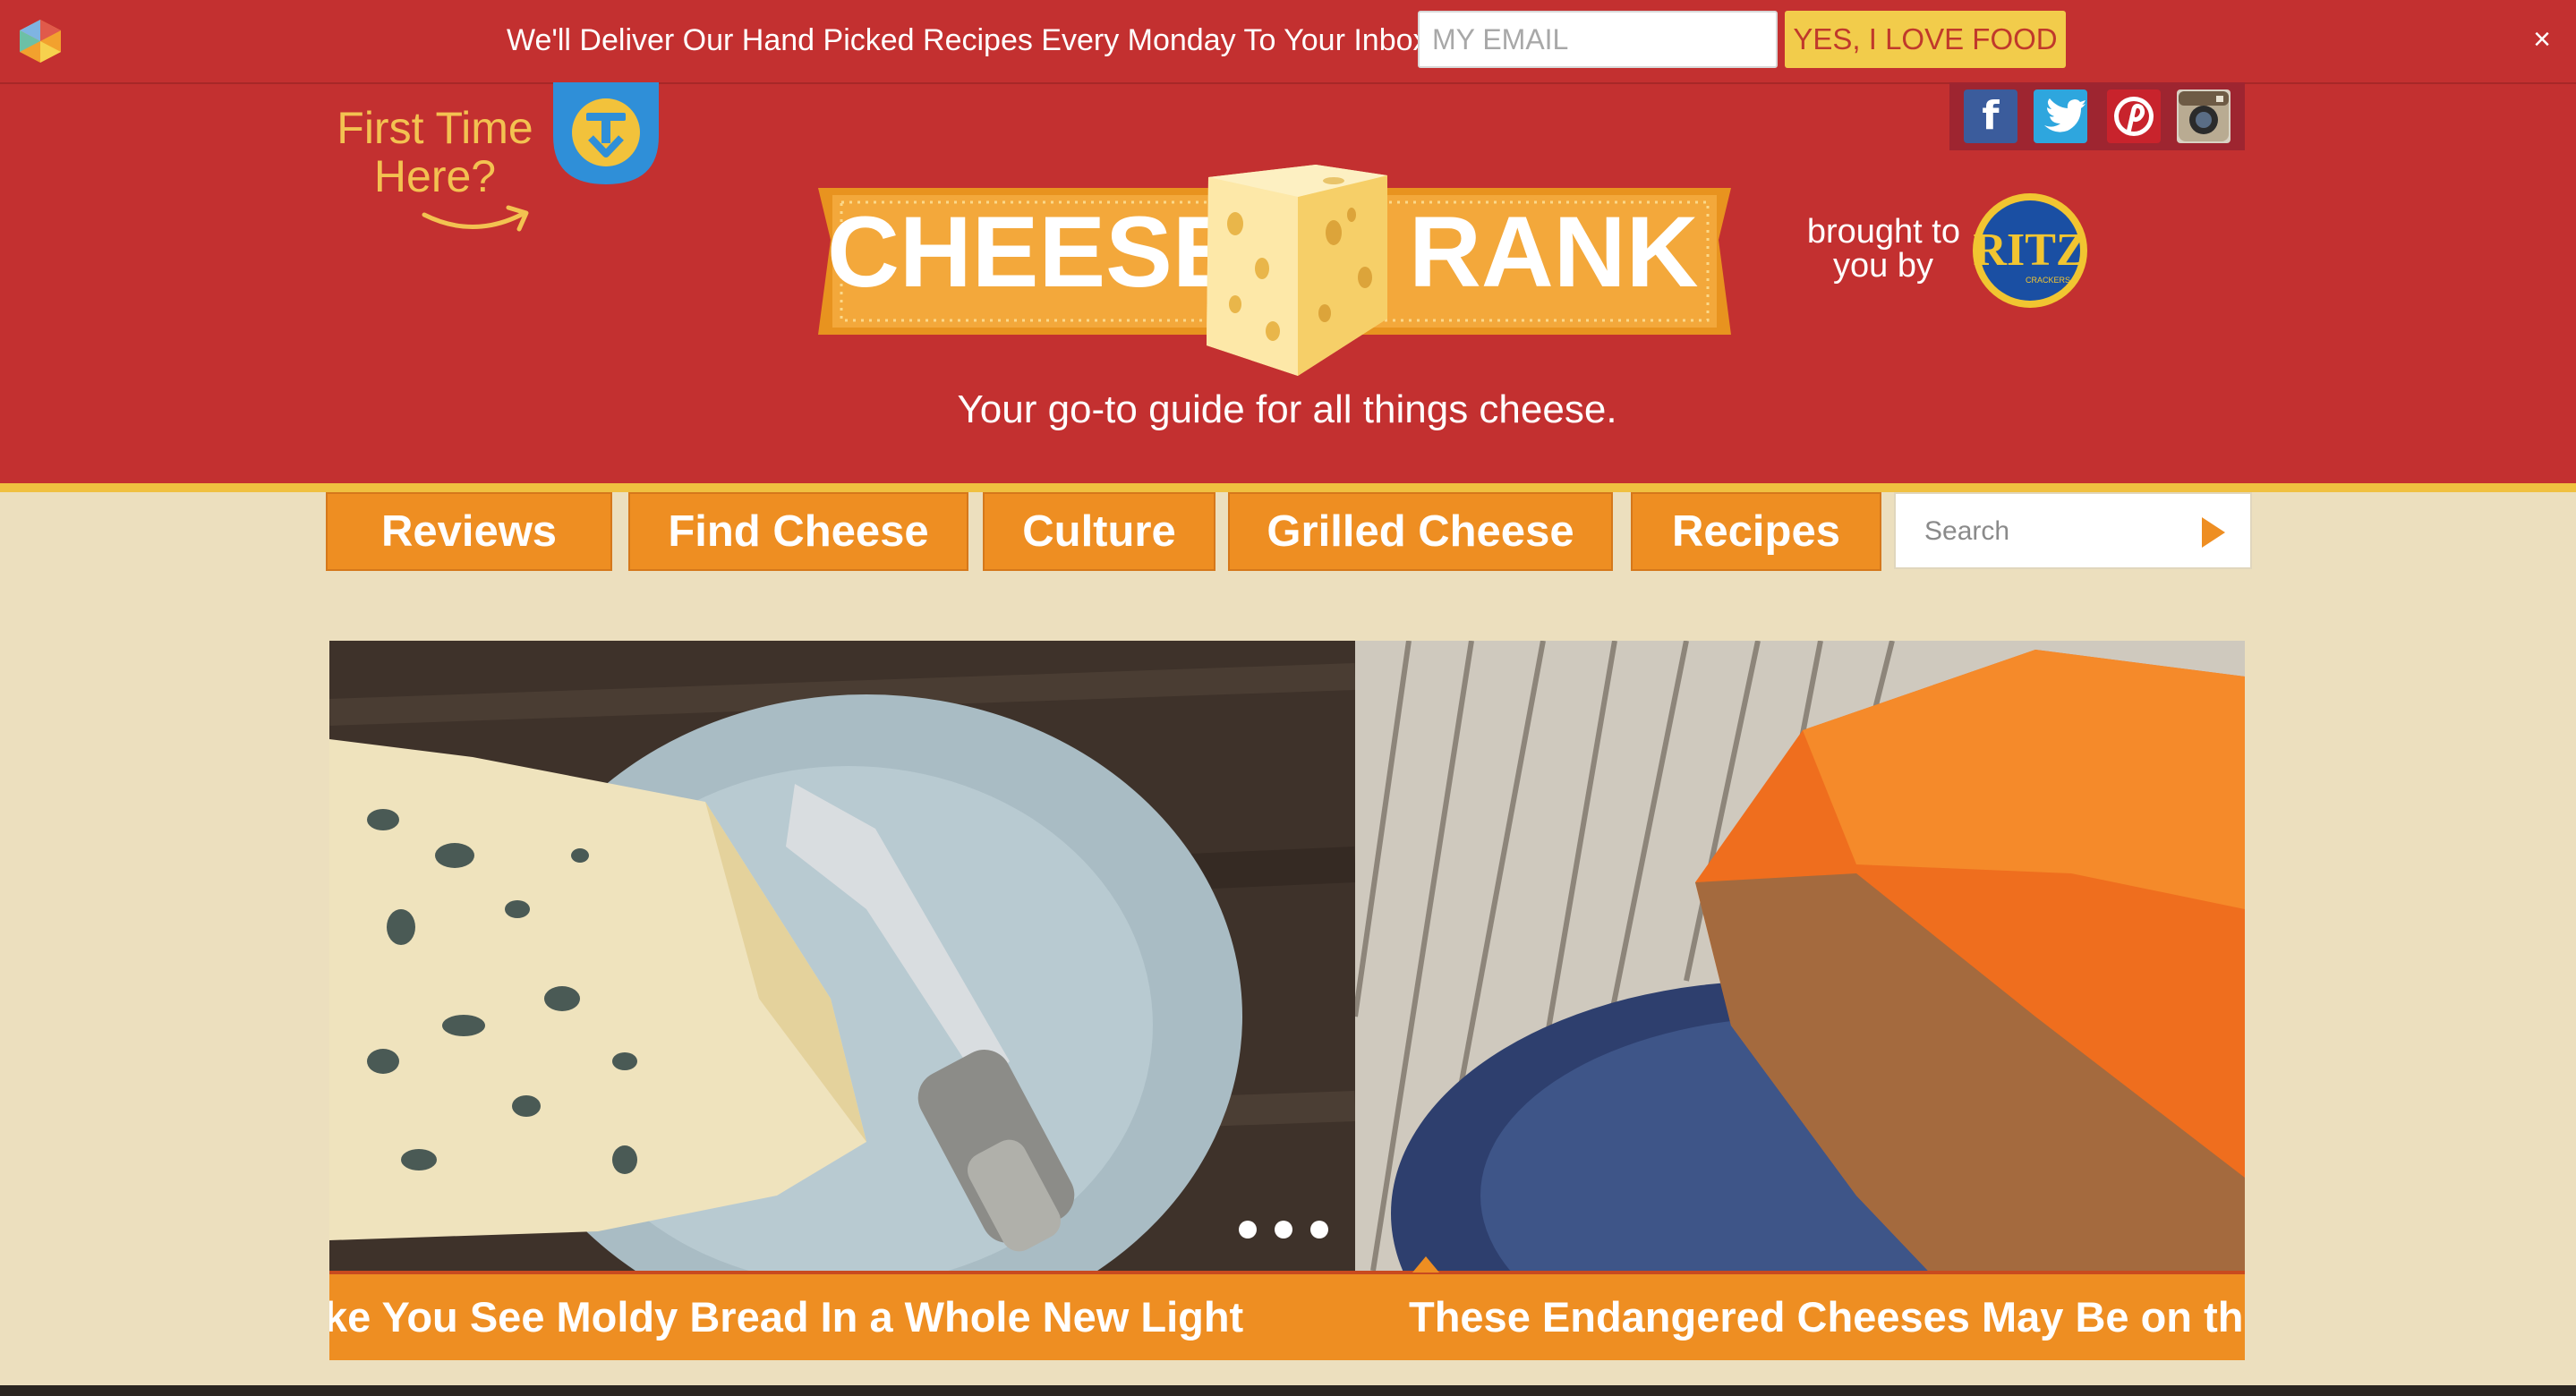 The height and width of the screenshot is (1396, 2576). I want to click on search-input, so click(2059, 531).